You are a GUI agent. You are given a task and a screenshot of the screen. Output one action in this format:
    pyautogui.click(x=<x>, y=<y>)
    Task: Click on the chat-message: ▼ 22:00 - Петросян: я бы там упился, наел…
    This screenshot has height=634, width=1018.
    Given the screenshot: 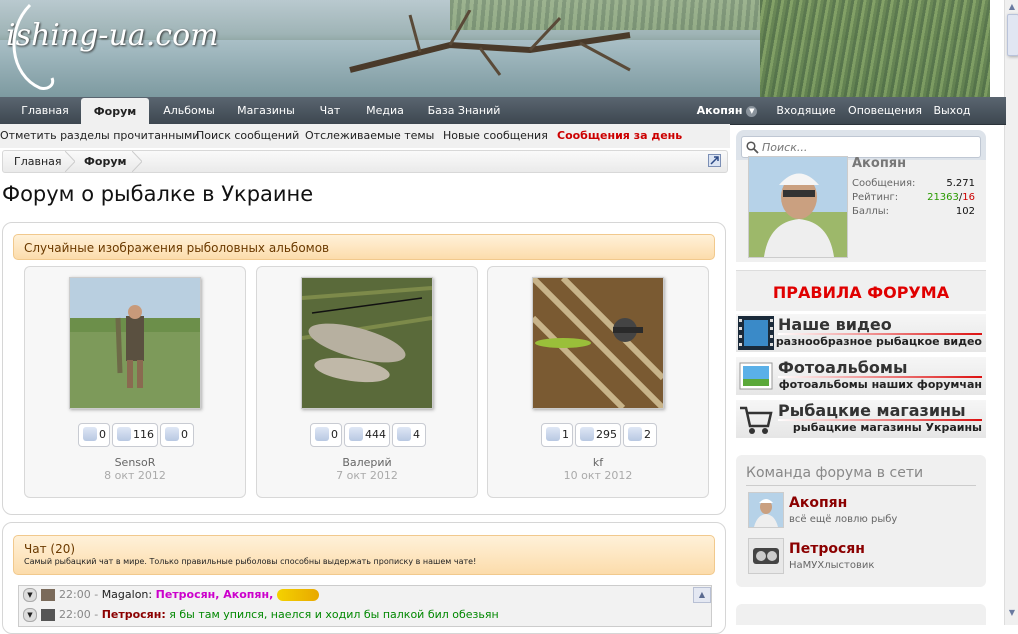 What is the action you would take?
    pyautogui.click(x=261, y=615)
    